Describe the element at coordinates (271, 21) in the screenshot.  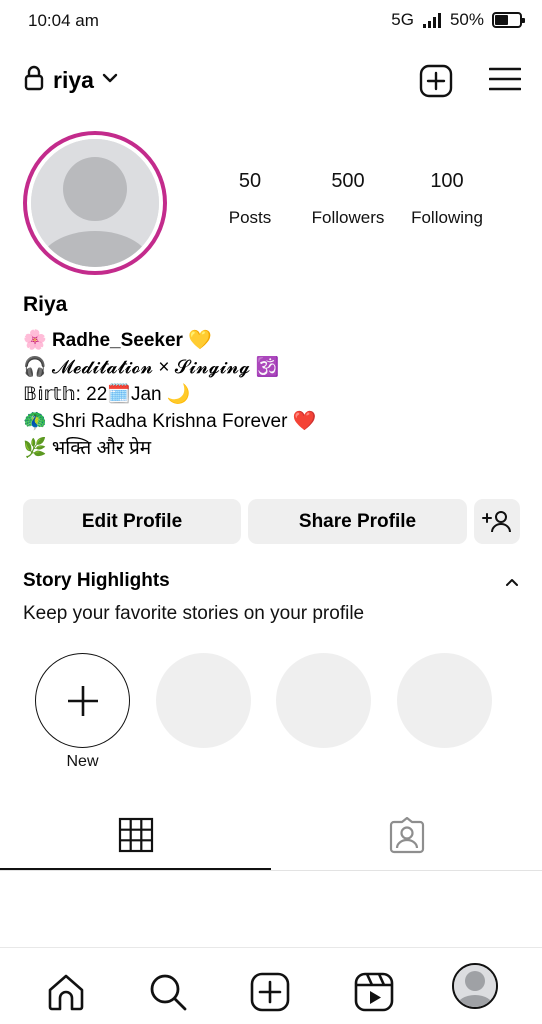
I see `status-bar: 10:04 am 5G 50%` at that location.